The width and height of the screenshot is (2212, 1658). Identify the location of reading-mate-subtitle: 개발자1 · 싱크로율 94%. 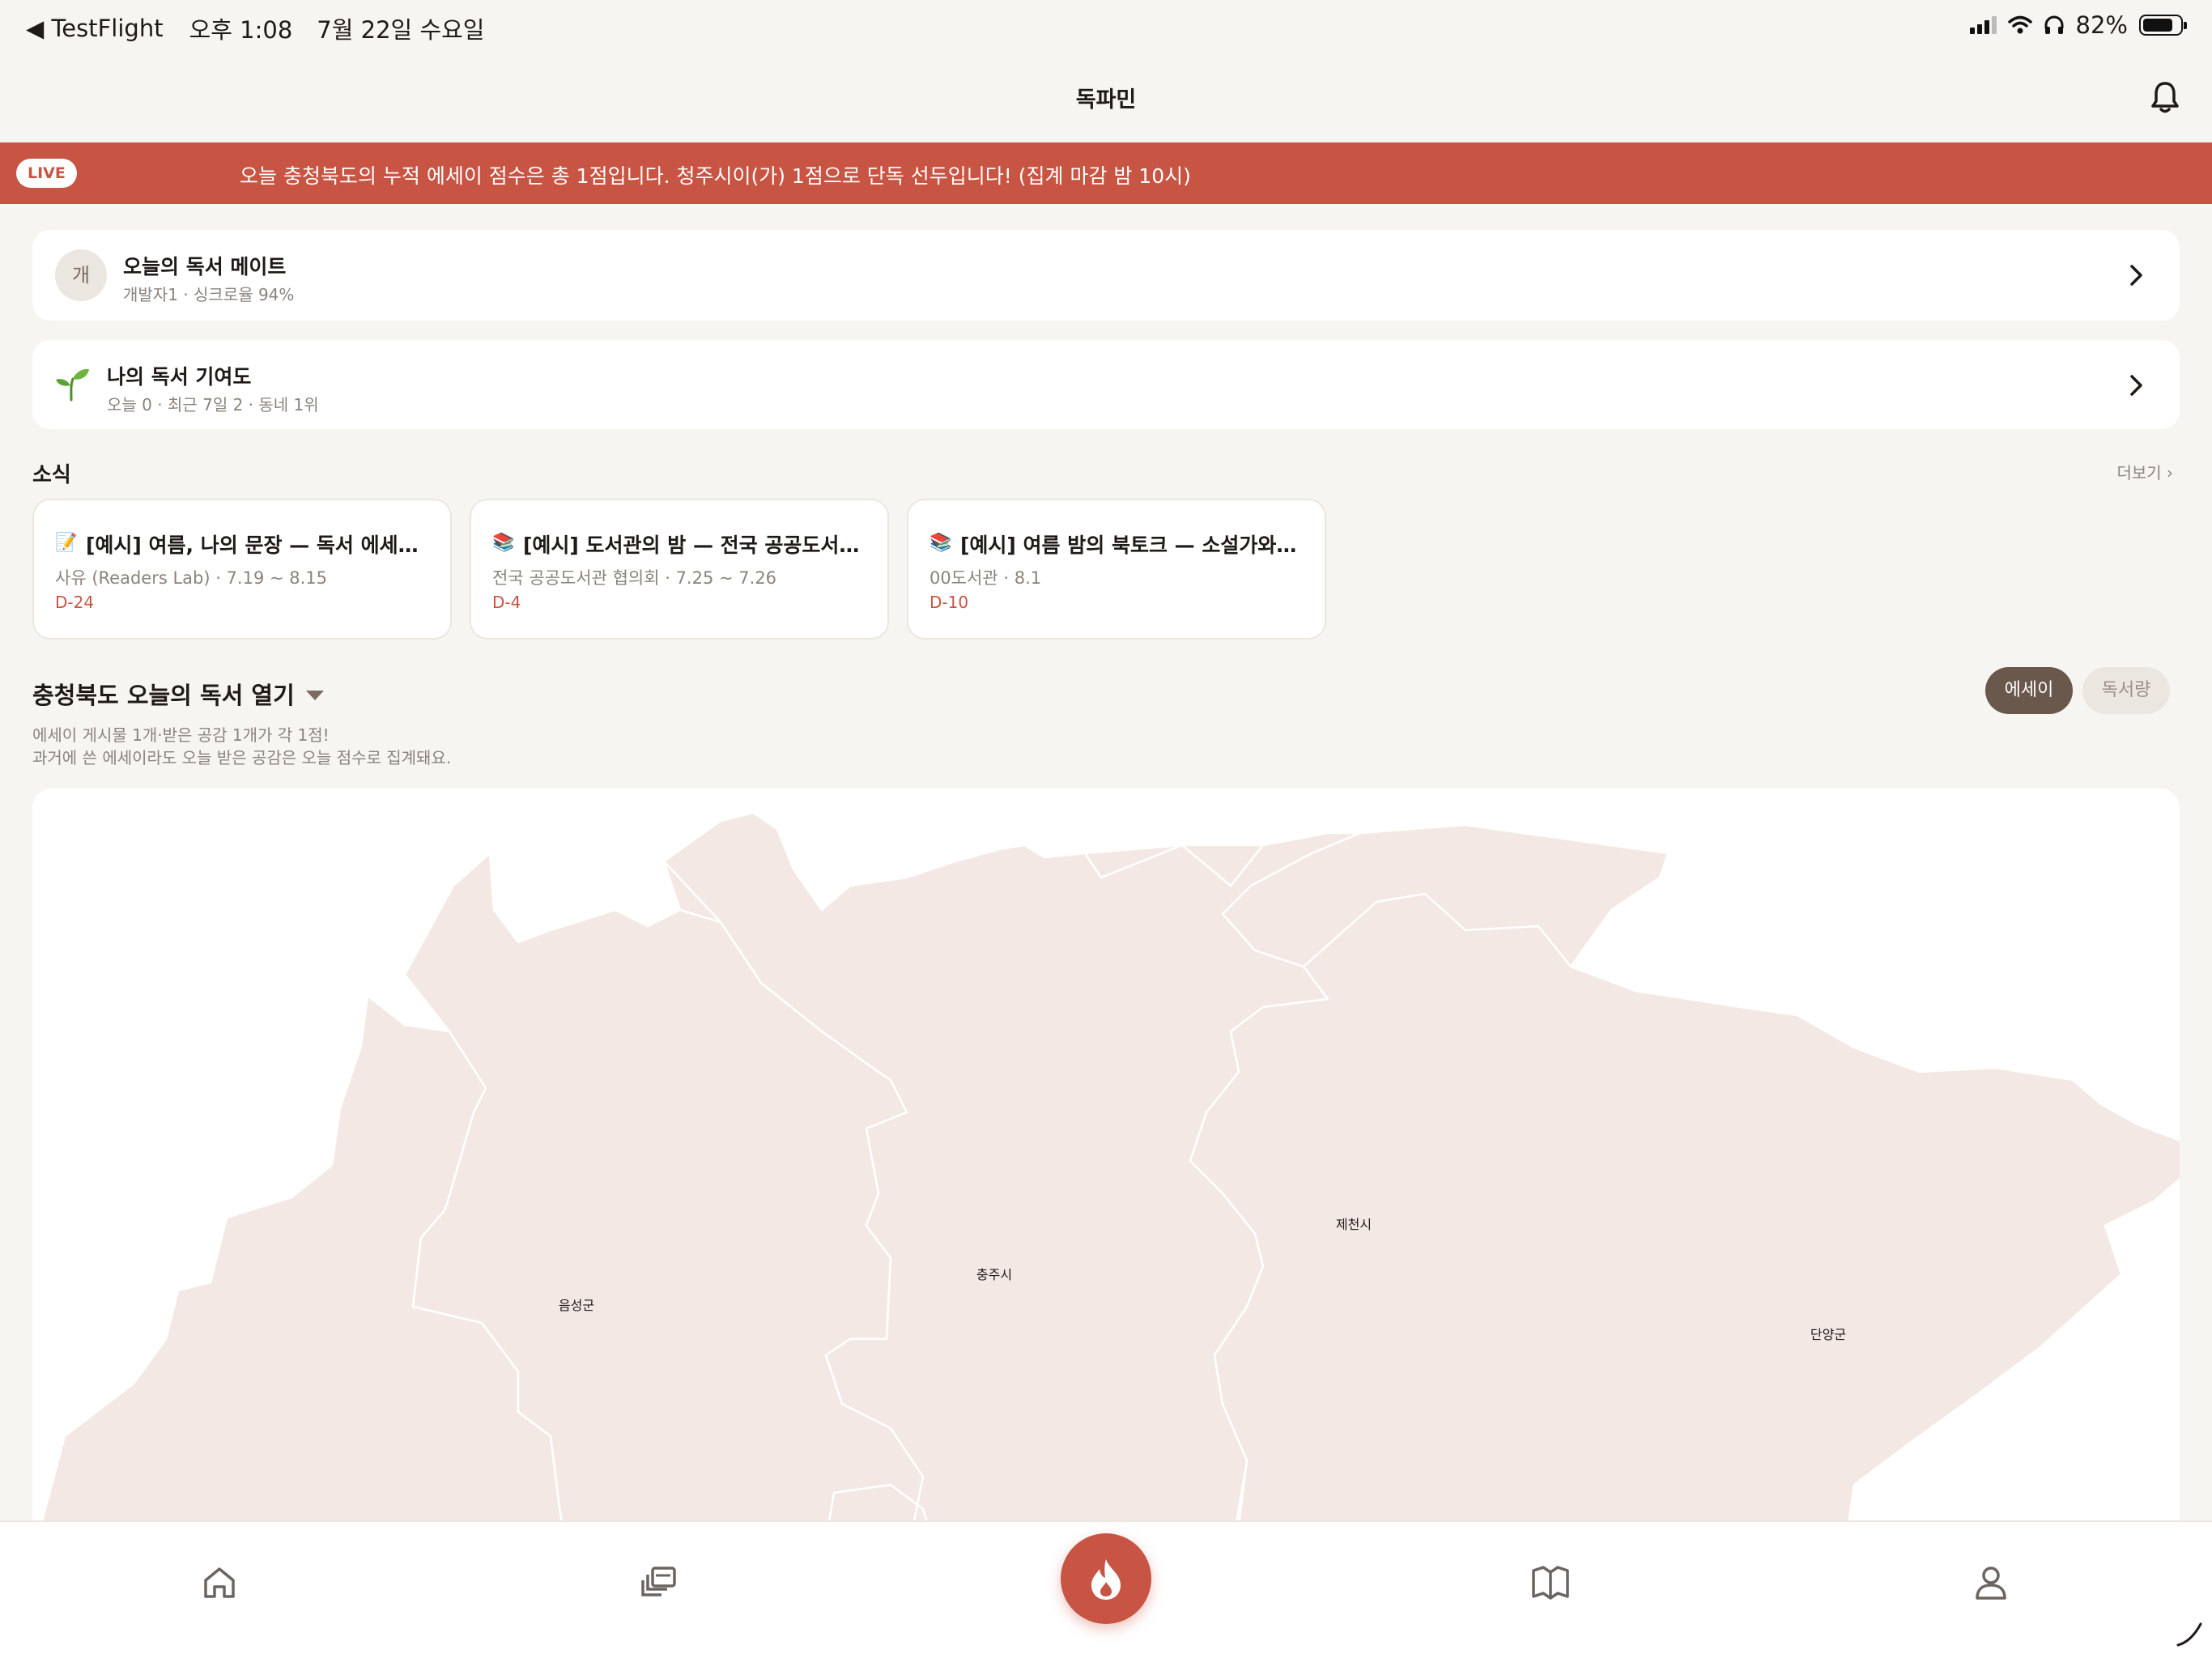
(209, 294).